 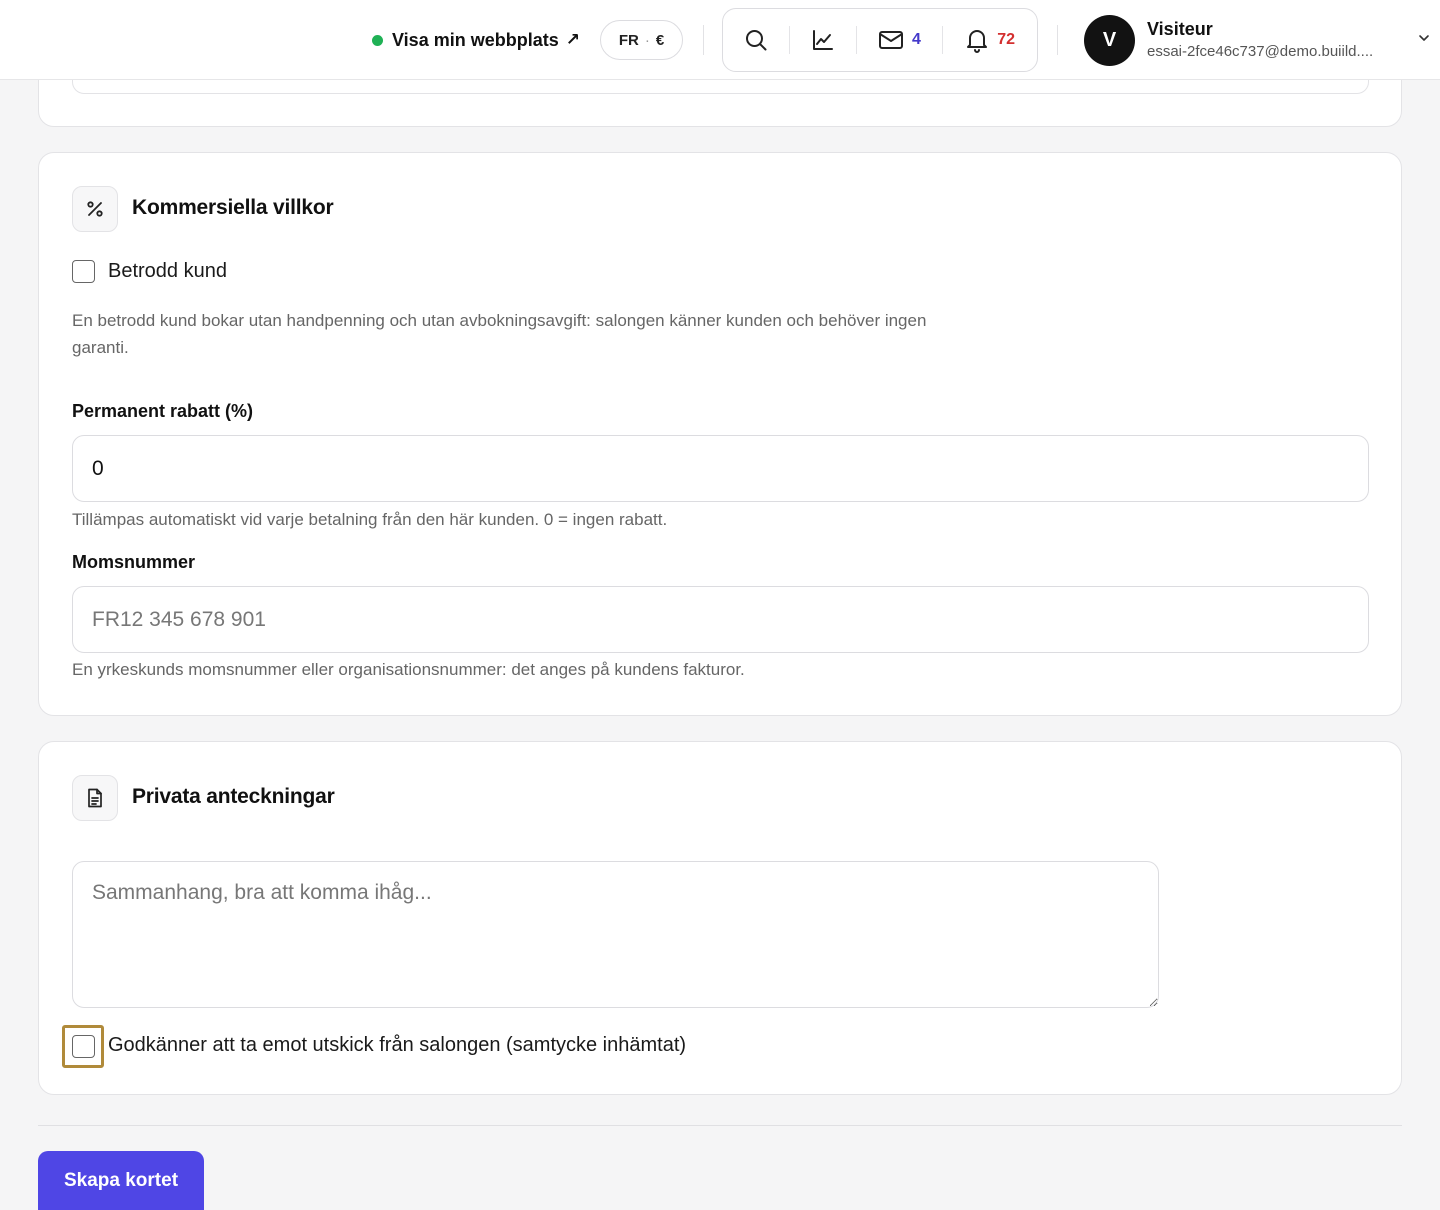 I want to click on vat-number-label: Momsnummer, so click(x=134, y=562).